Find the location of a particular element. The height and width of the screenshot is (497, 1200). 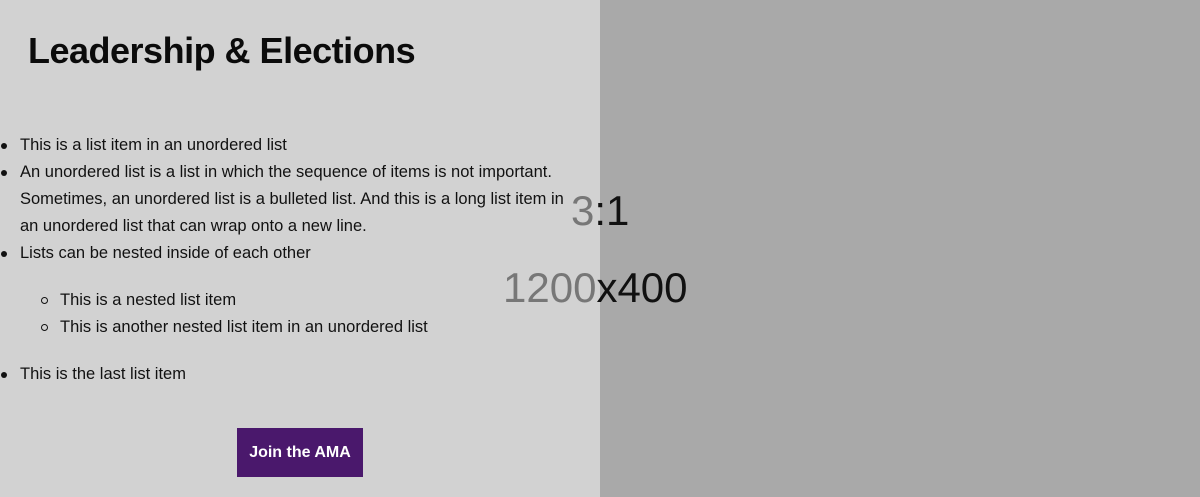

list-item-text: This is the last list item is located at coordinates (103, 374).